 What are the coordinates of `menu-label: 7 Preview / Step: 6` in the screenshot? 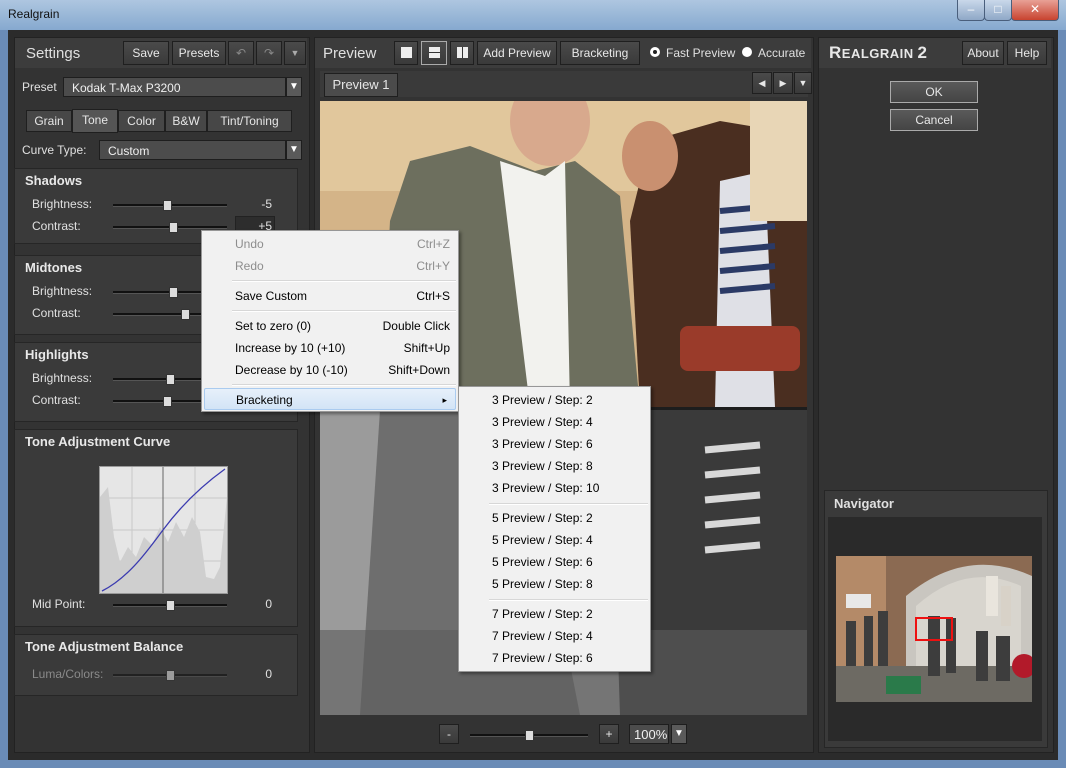 It's located at (542, 658).